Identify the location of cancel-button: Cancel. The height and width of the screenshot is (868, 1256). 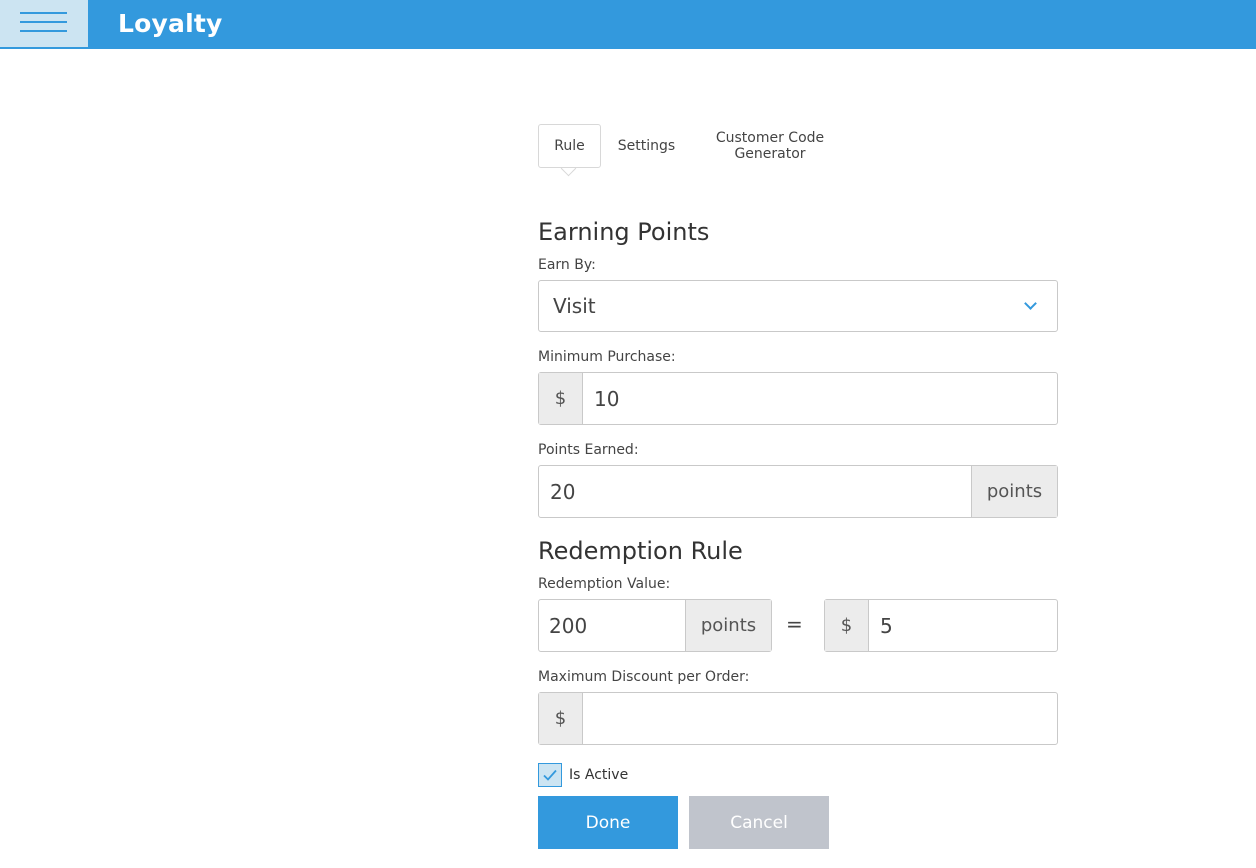
(759, 822).